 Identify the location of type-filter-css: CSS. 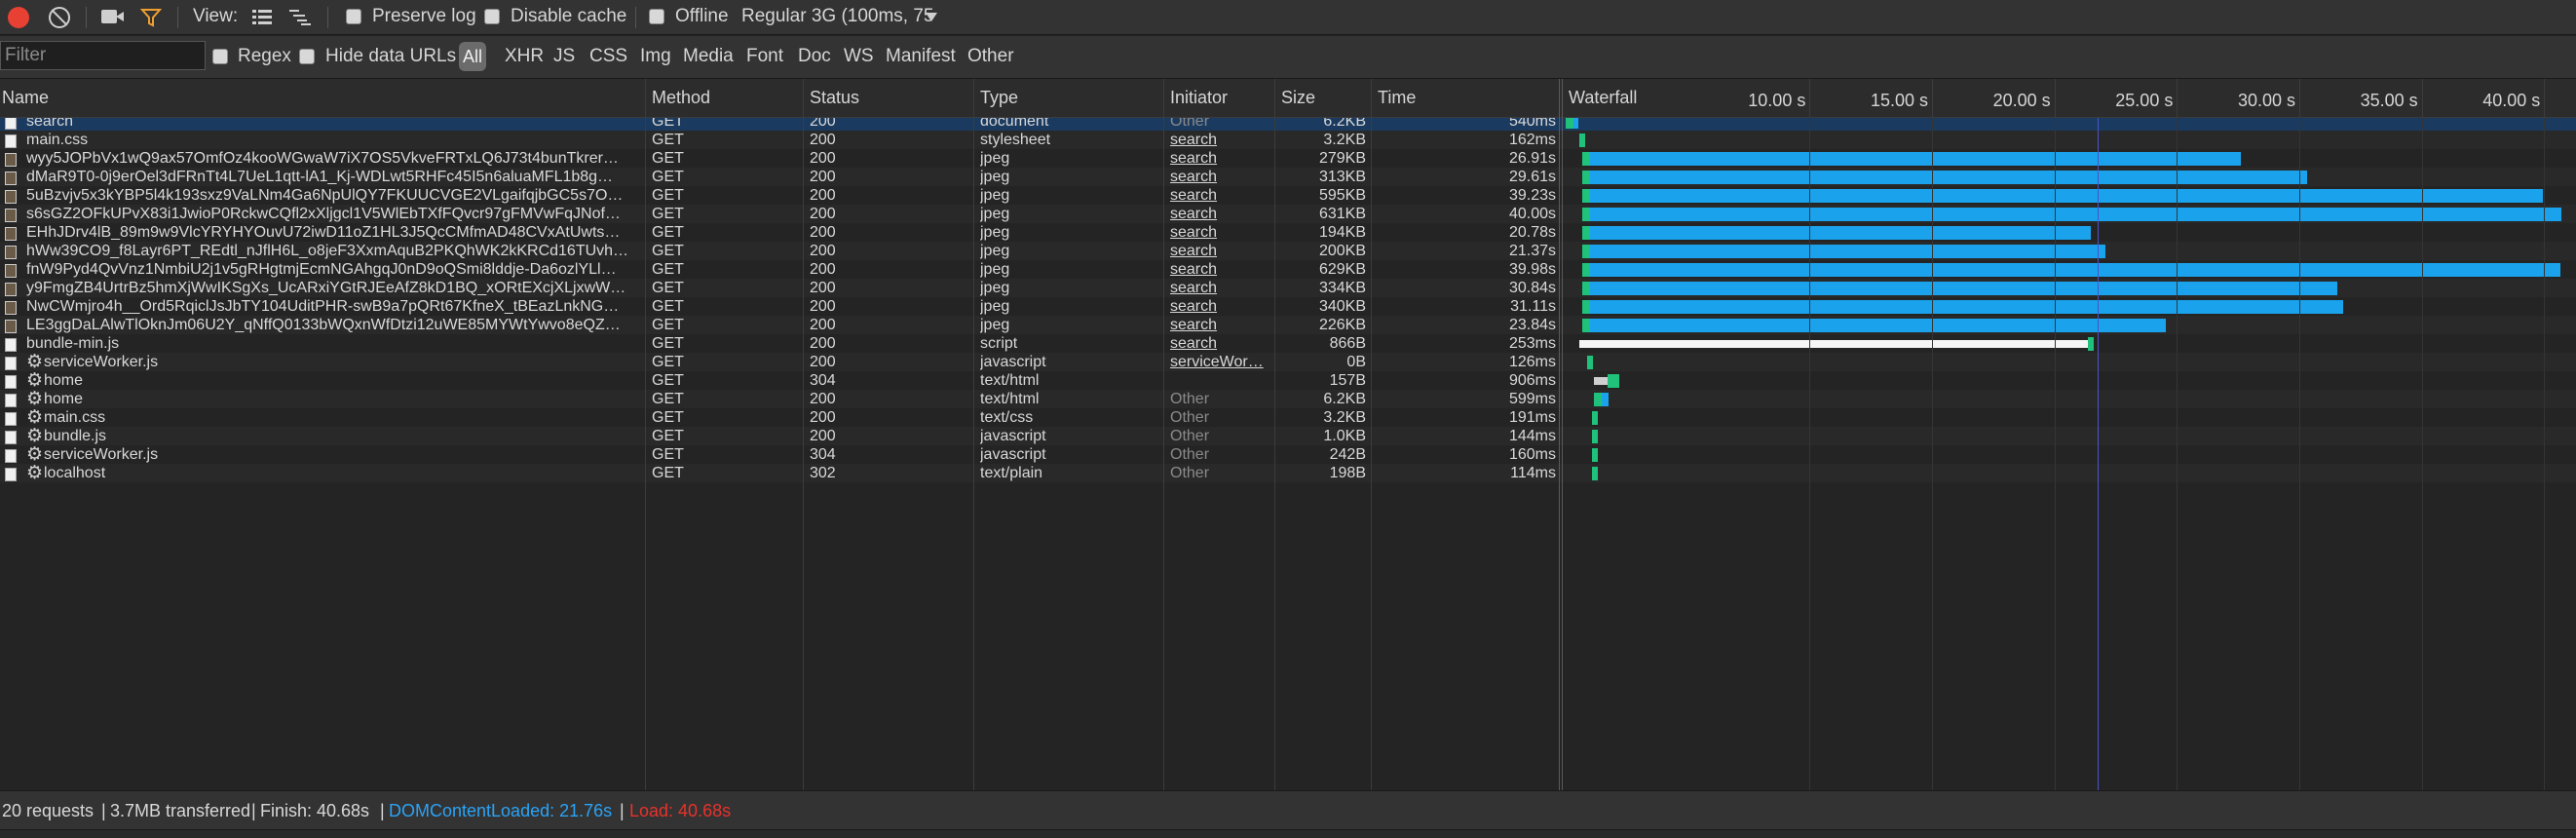
(608, 56).